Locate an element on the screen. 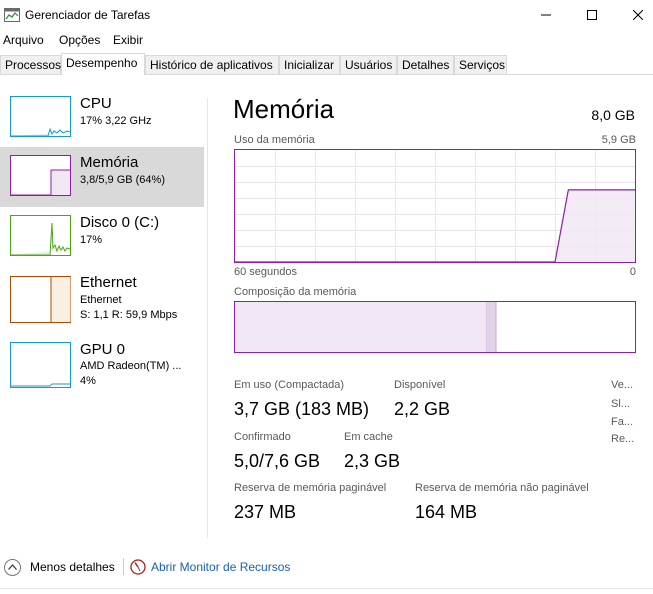  sidebar-item-title: Disco 0 (C:) is located at coordinates (120, 222).